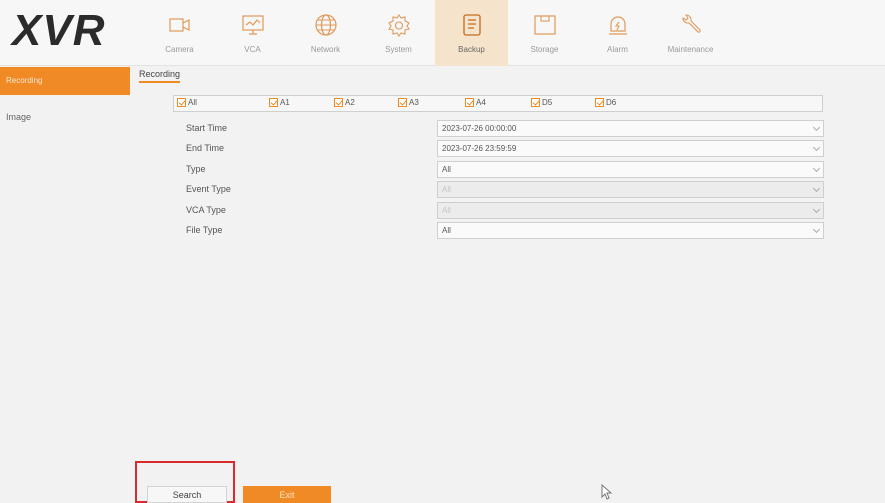 This screenshot has width=885, height=503. What do you see at coordinates (414, 102) in the screenshot?
I see `channel-label: A3` at bounding box center [414, 102].